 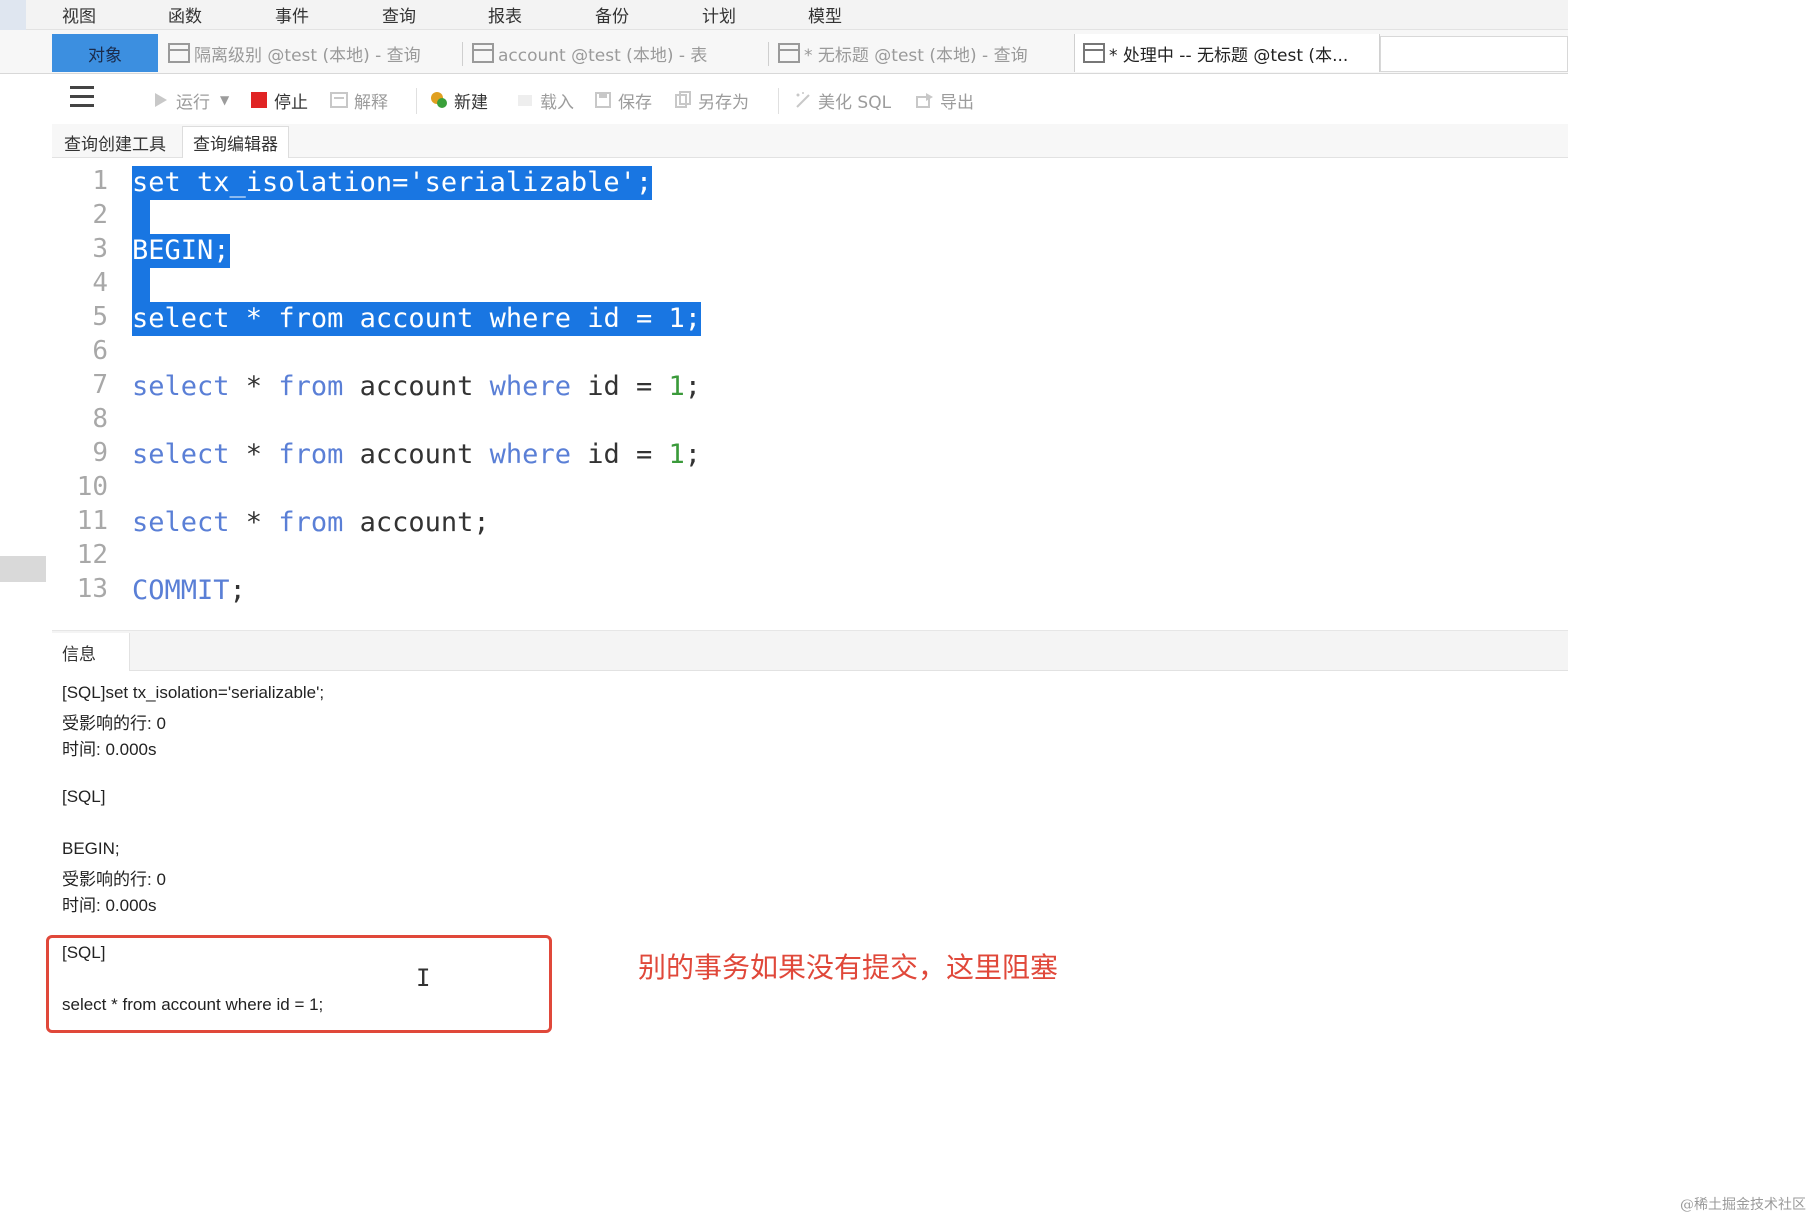 What do you see at coordinates (417, 319) in the screenshot?
I see `code-line-5: select * from account where id = 1;` at bounding box center [417, 319].